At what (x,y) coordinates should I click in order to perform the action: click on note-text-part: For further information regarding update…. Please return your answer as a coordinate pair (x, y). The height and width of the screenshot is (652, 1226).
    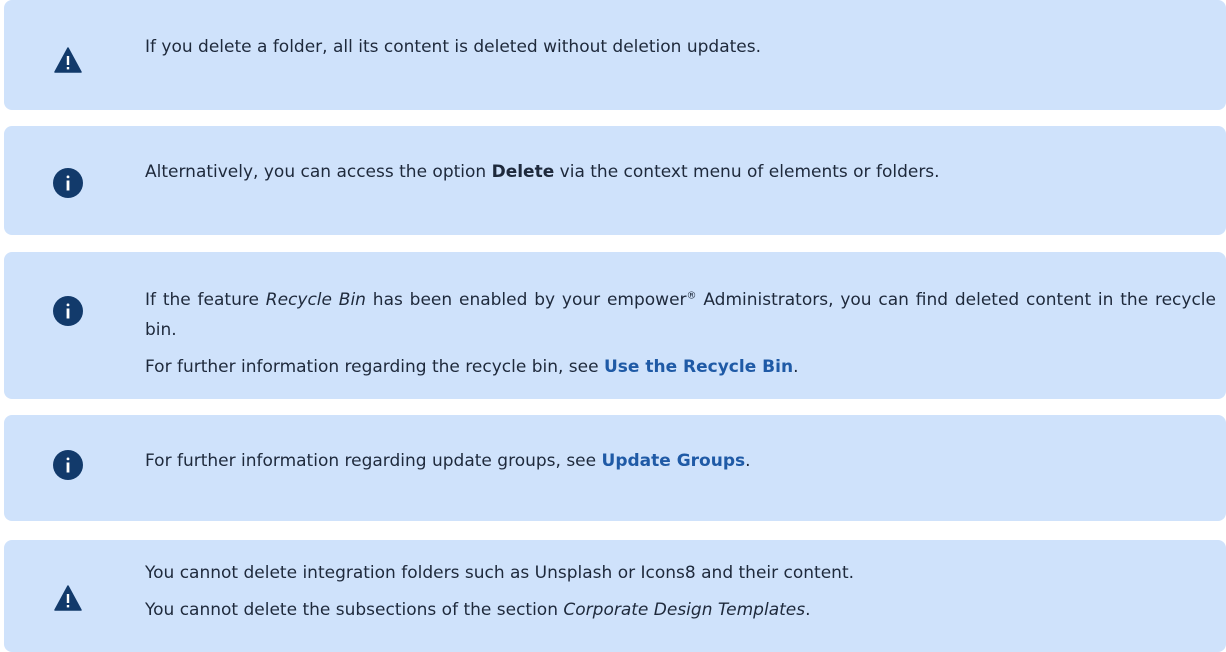
    Looking at the image, I should click on (373, 461).